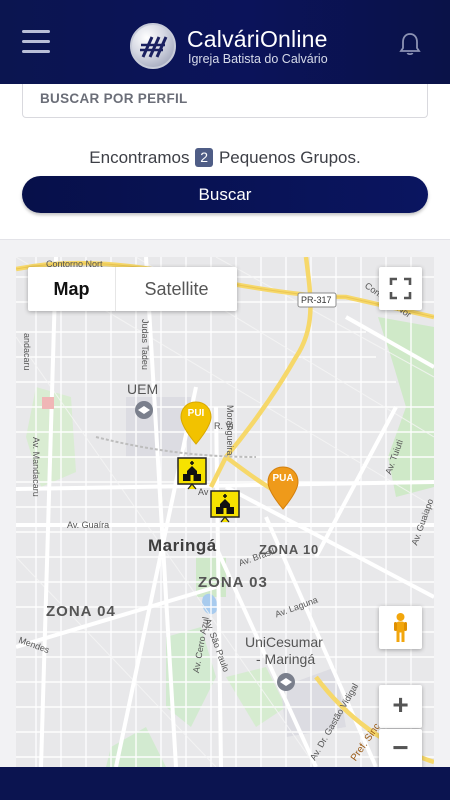 This screenshot has width=450, height=800. I want to click on menu-icon, so click(37, 42).